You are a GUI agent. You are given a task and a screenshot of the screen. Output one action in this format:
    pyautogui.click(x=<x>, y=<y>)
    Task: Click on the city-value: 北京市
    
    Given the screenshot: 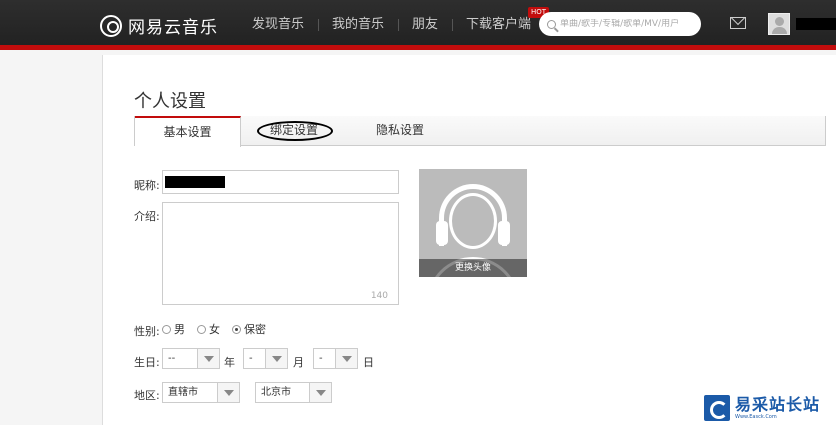 What is the action you would take?
    pyautogui.click(x=276, y=392)
    